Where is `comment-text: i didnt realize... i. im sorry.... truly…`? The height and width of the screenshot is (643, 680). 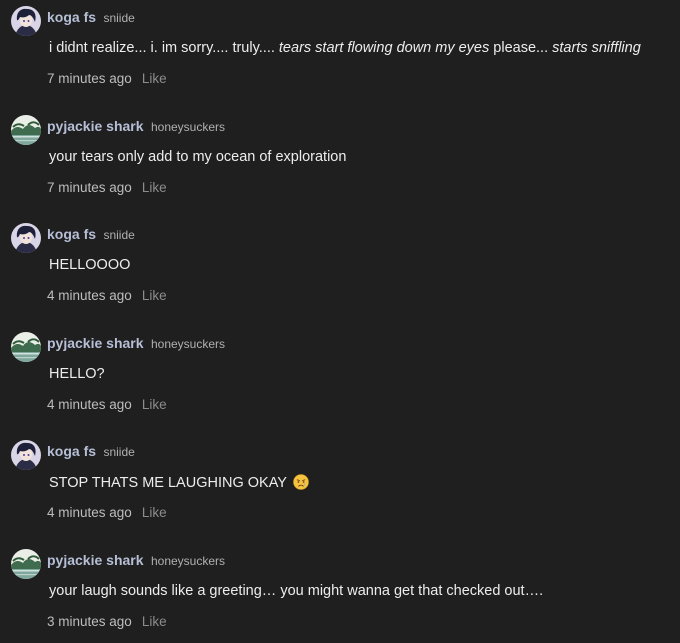 comment-text: i didnt realize... i. im sorry.... truly… is located at coordinates (345, 48).